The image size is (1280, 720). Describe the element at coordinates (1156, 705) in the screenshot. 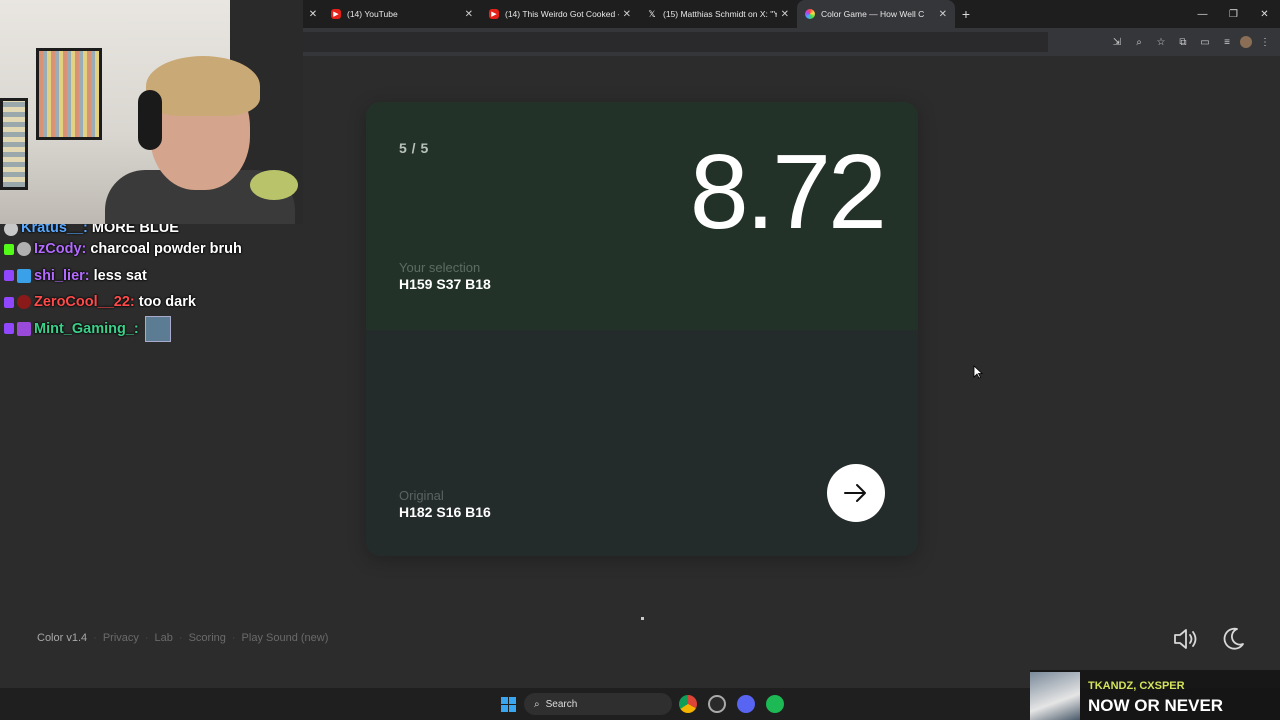

I see `now-playing-title: NOW OR NEVER` at that location.